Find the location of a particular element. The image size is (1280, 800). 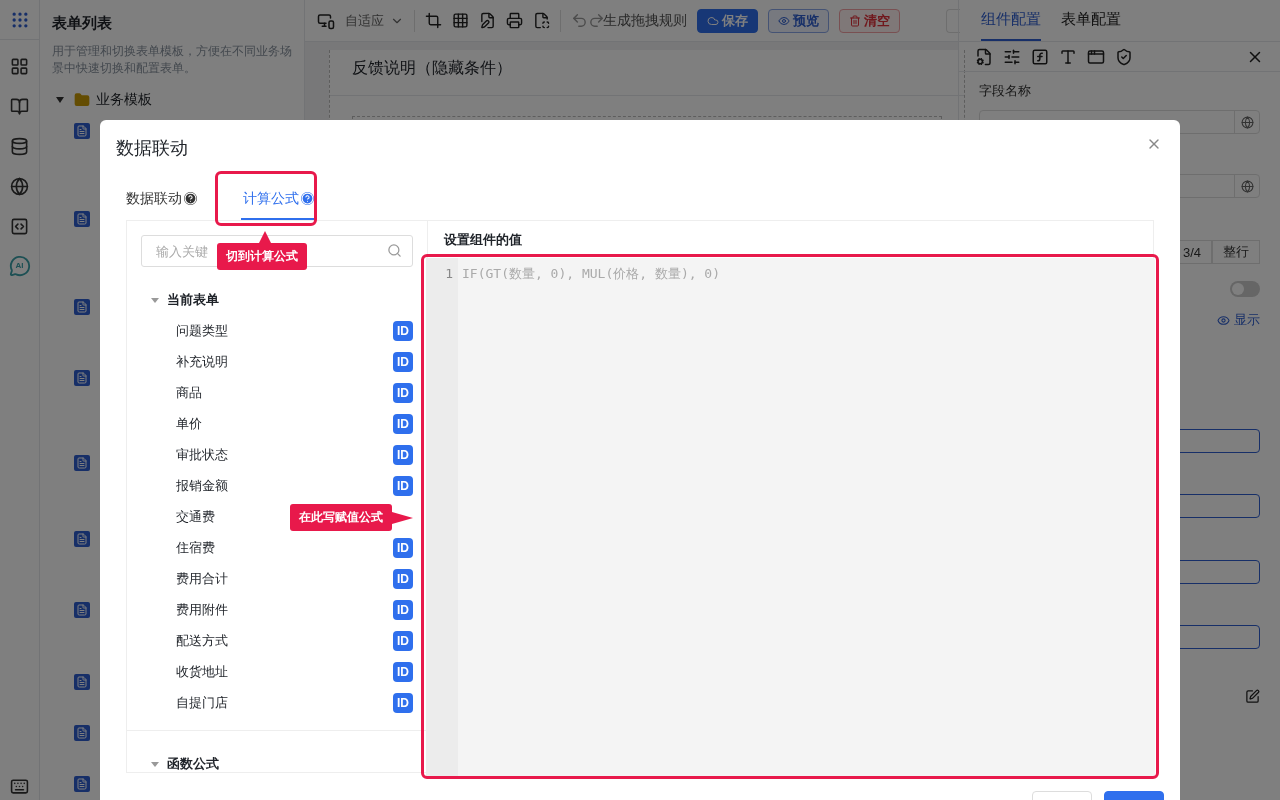

field-item: 商品 is located at coordinates (189, 392).